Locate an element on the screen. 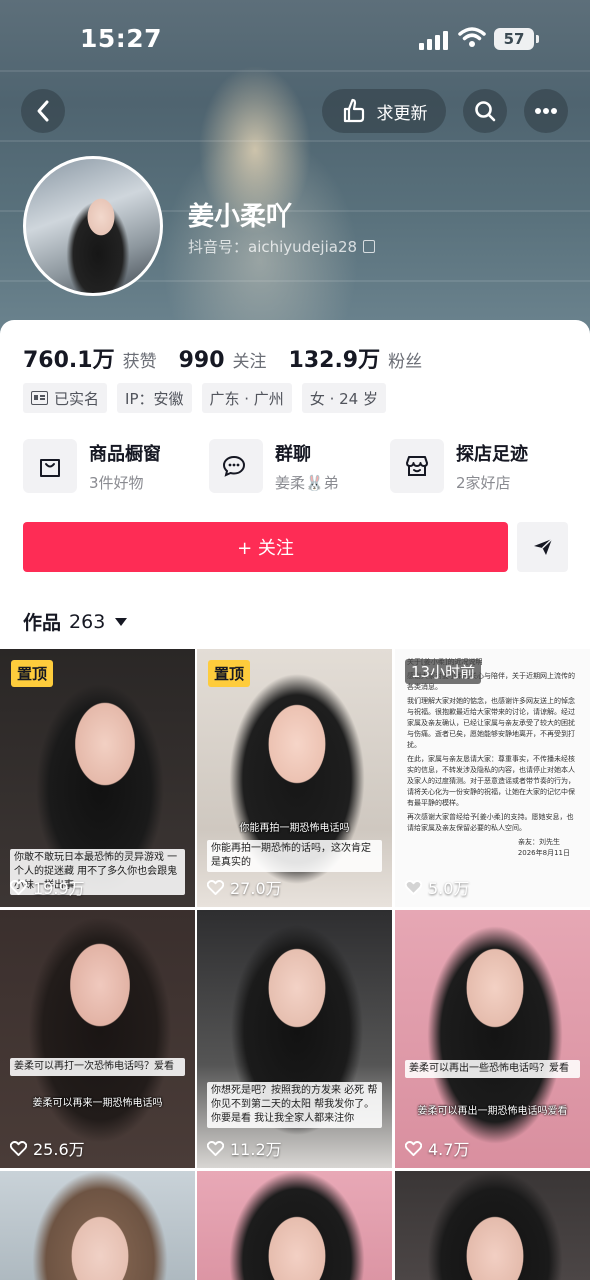 This screenshot has width=590, height=1280. doc-date: 2026年8月11日 is located at coordinates (543, 853).